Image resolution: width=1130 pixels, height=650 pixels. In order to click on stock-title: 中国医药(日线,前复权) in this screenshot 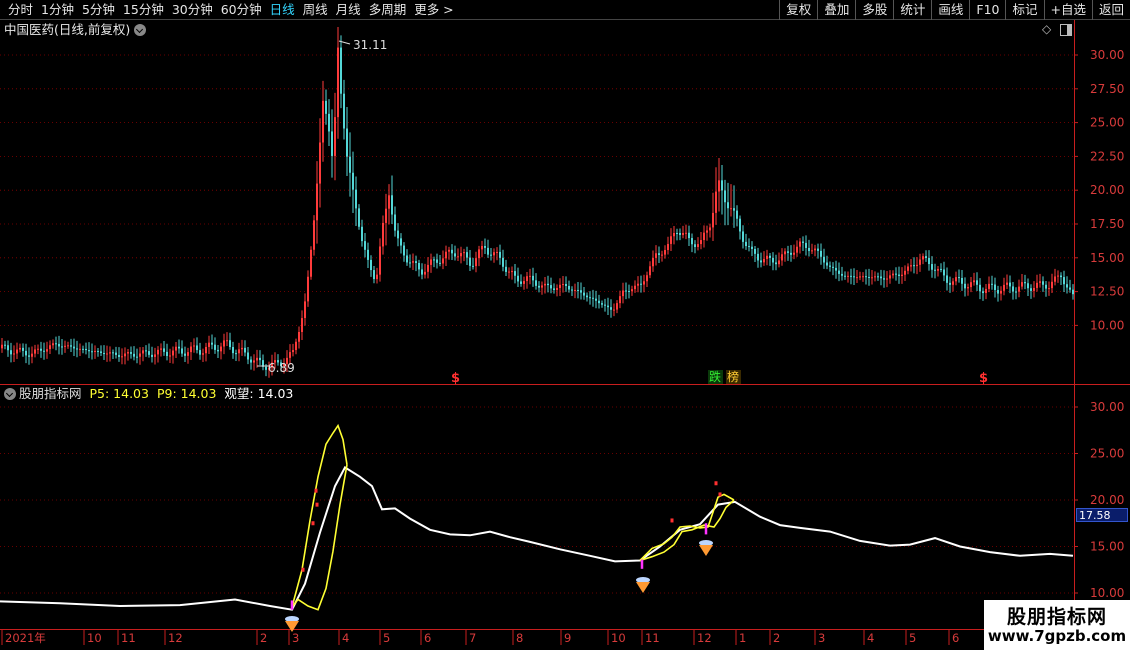, I will do `click(67, 29)`.